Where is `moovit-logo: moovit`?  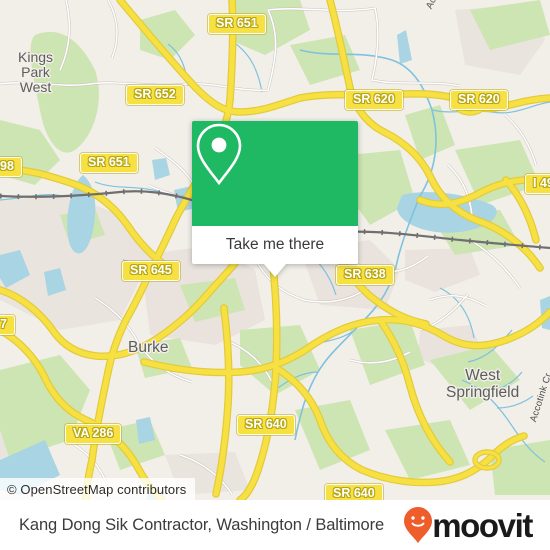
moovit-logo: moovit is located at coordinates (468, 525).